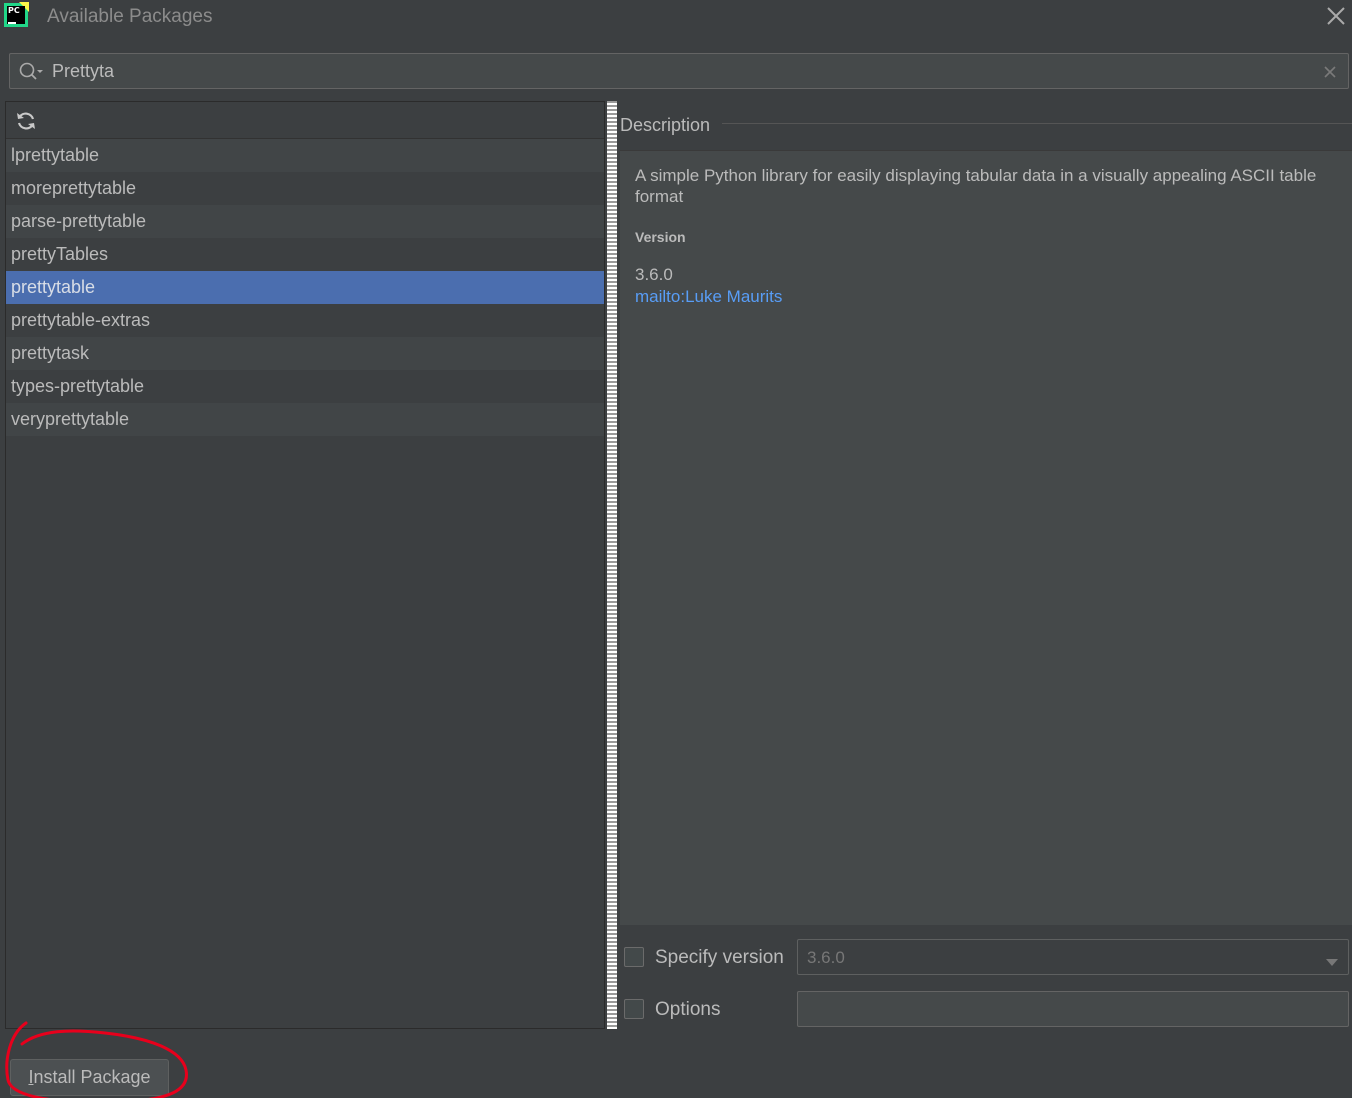 This screenshot has width=1352, height=1105. I want to click on version-value: 3.6.0, so click(654, 274).